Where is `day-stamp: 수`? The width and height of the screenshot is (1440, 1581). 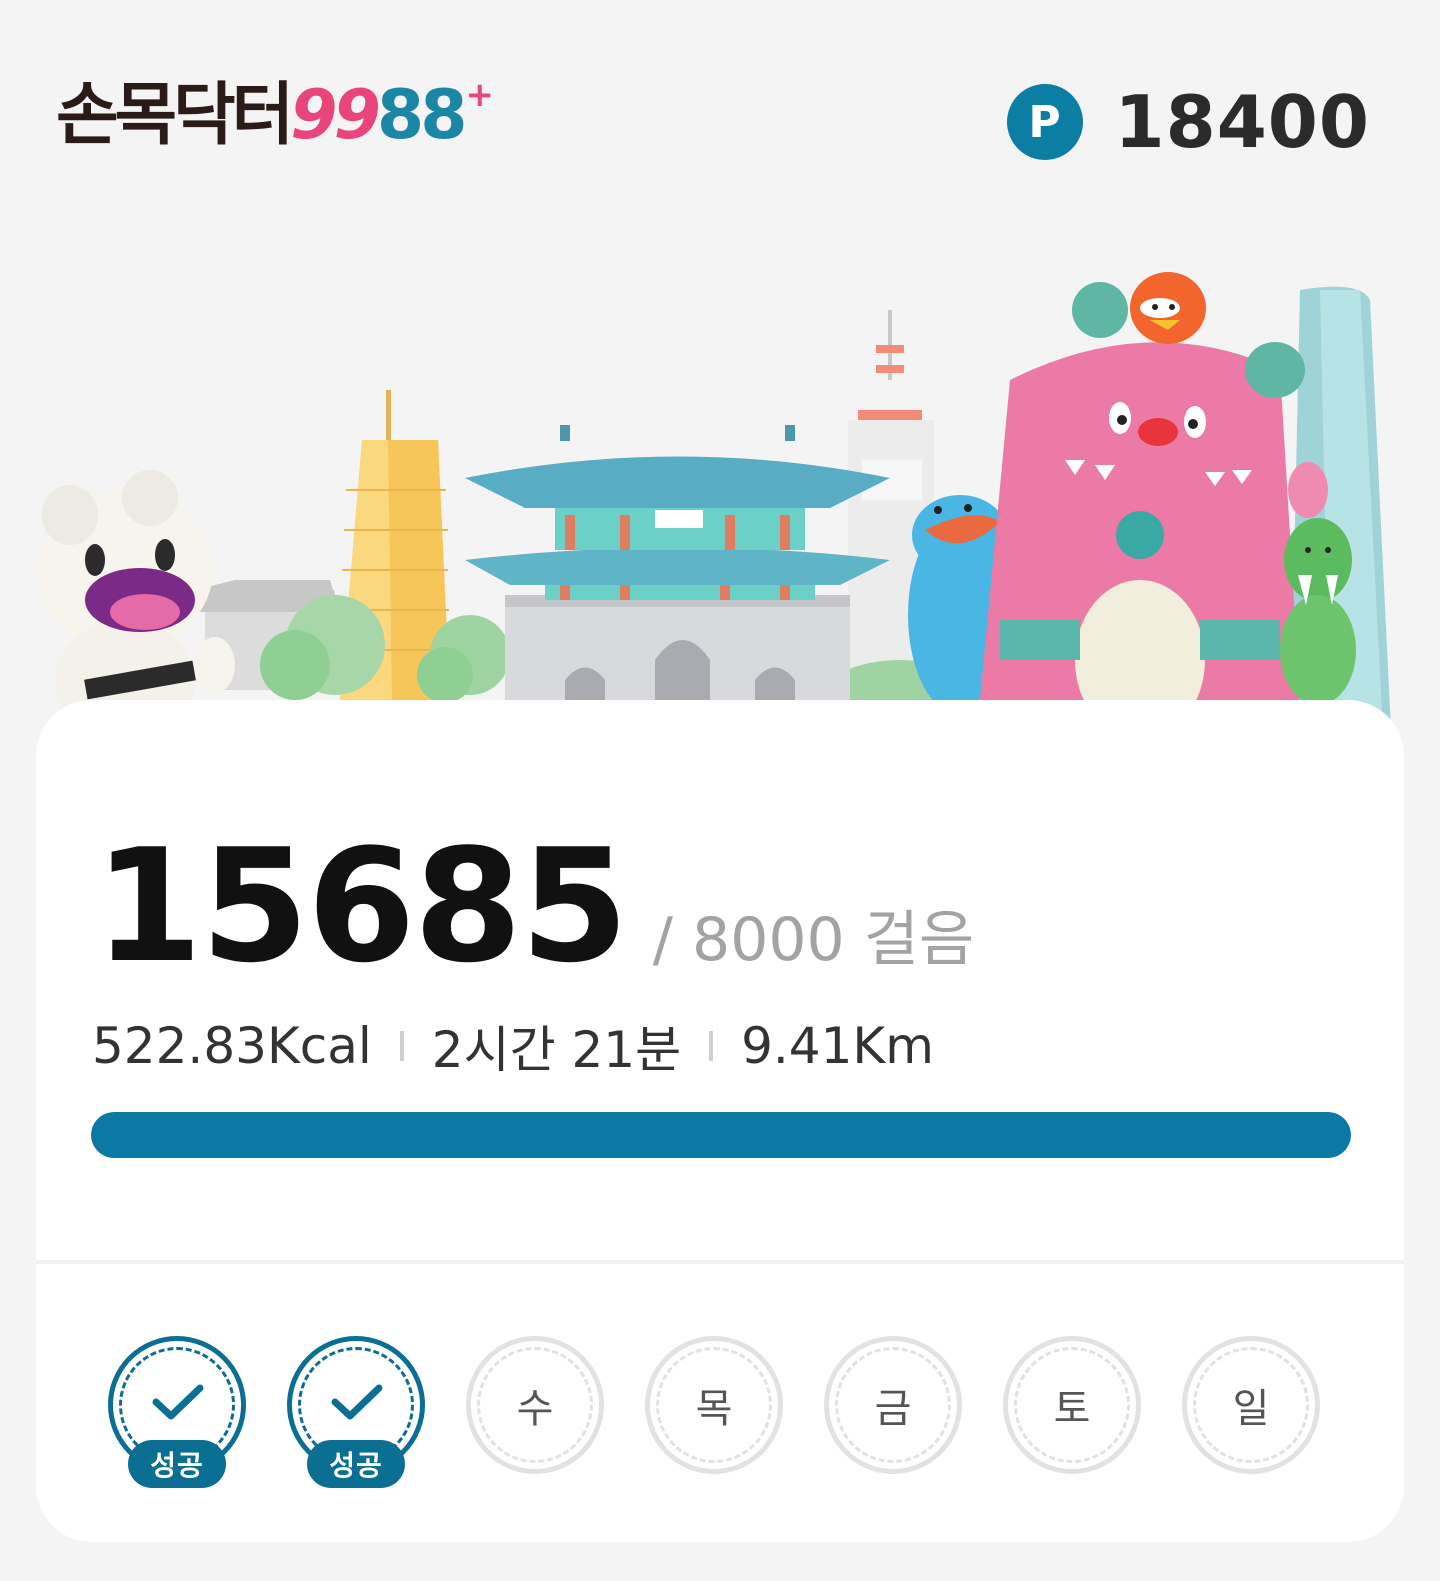
day-stamp: 수 is located at coordinates (535, 1405).